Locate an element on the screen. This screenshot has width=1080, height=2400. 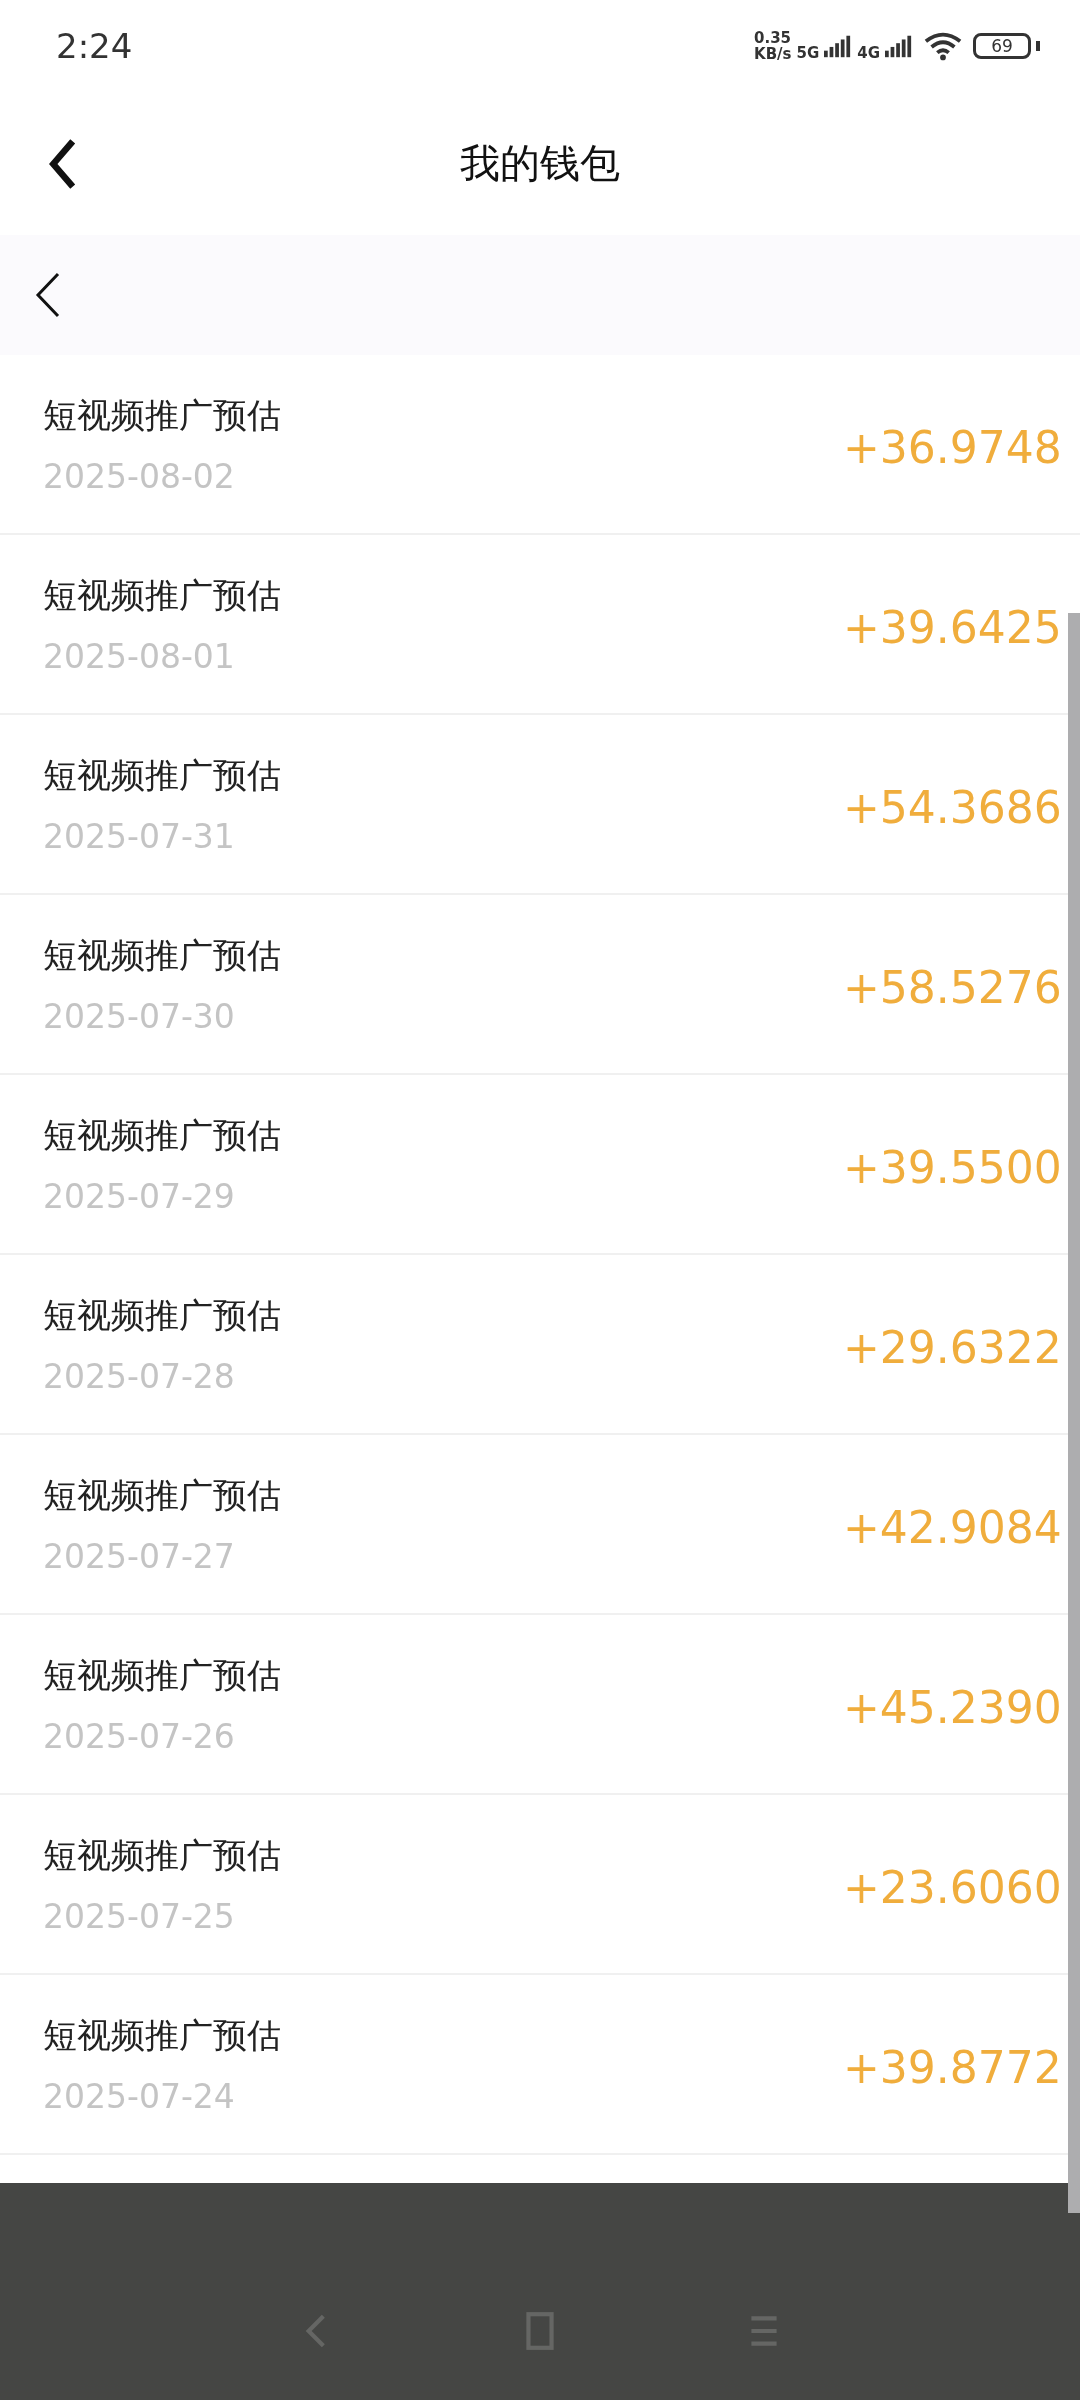
network-type: 5G is located at coordinates (808, 53).